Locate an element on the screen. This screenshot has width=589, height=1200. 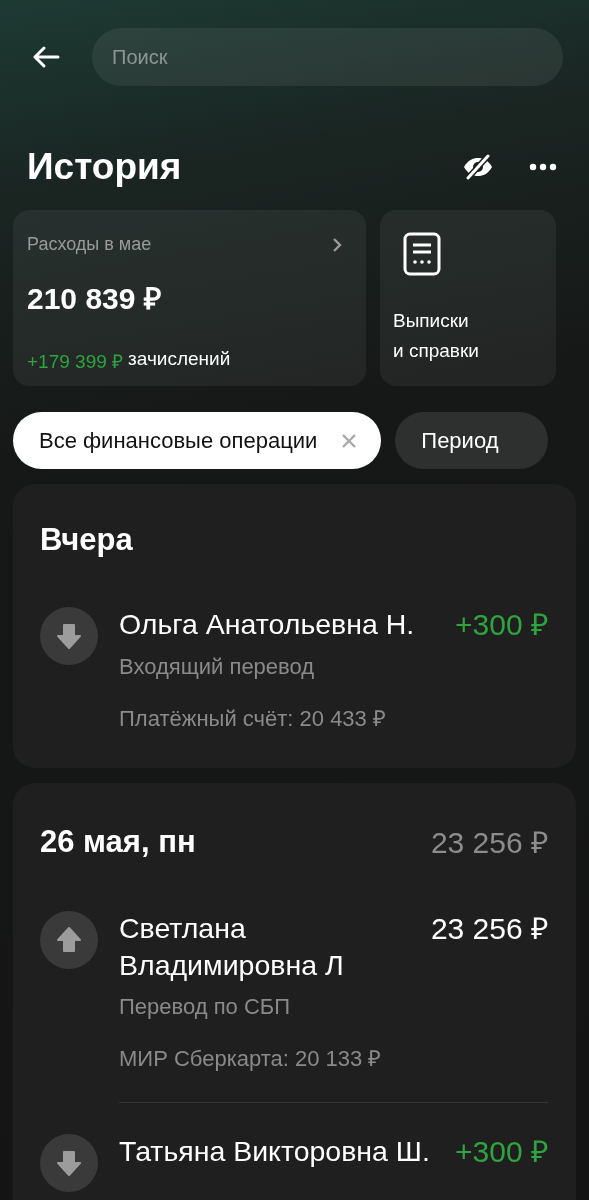
page-title: История is located at coordinates (104, 167).